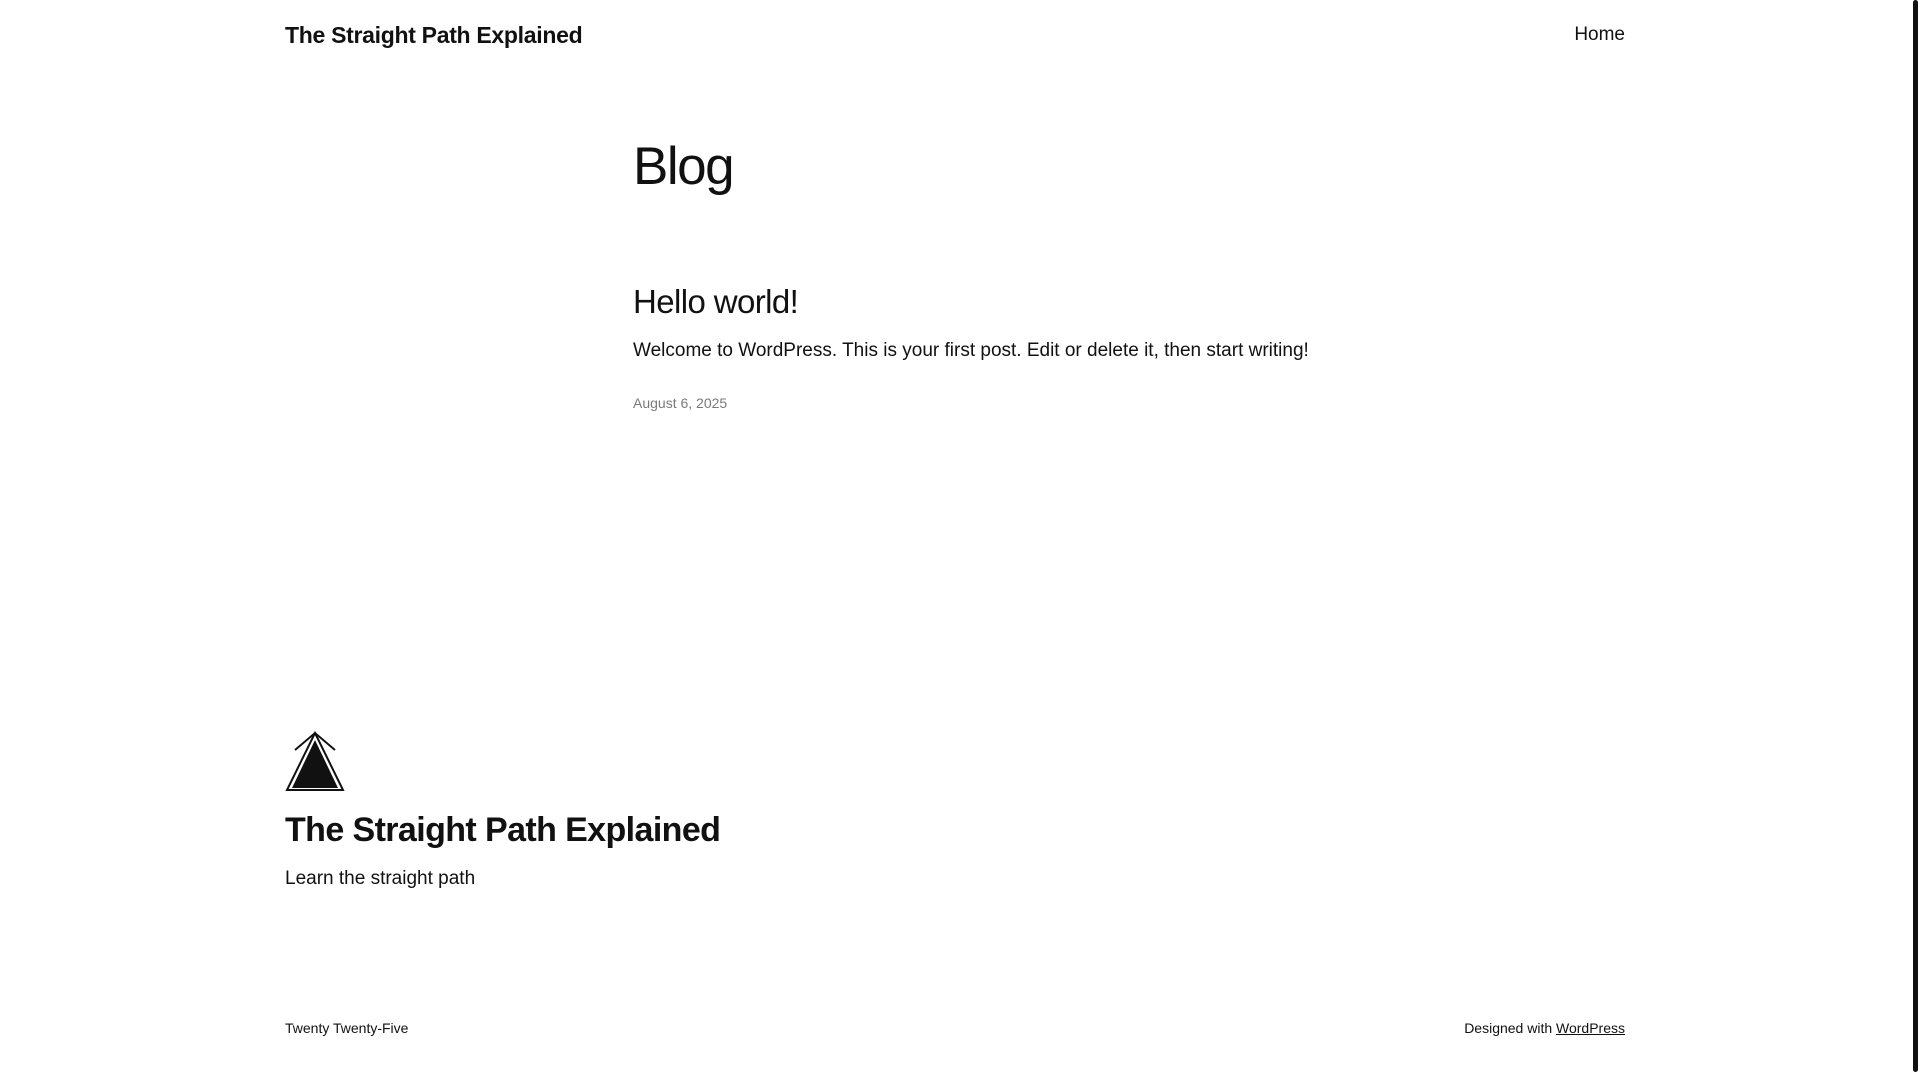 This screenshot has width=1920, height=1080. I want to click on vertical-scrollbar, so click(1916, 540).